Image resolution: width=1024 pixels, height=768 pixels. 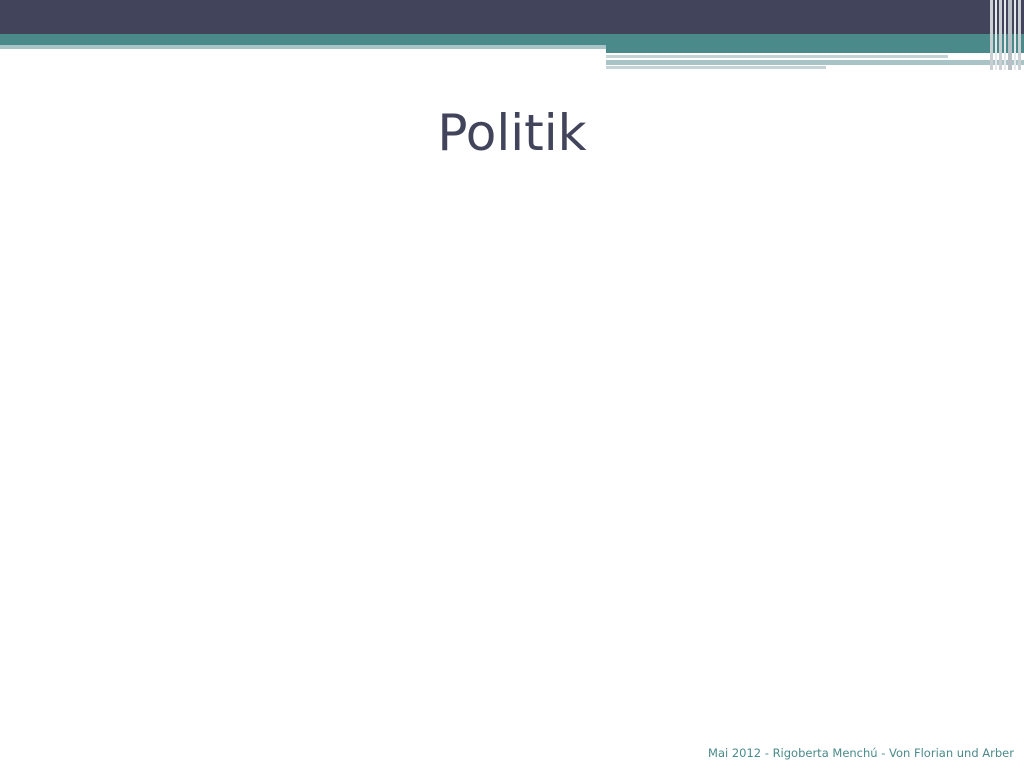 What do you see at coordinates (512, 133) in the screenshot?
I see `slide-title: Politik` at bounding box center [512, 133].